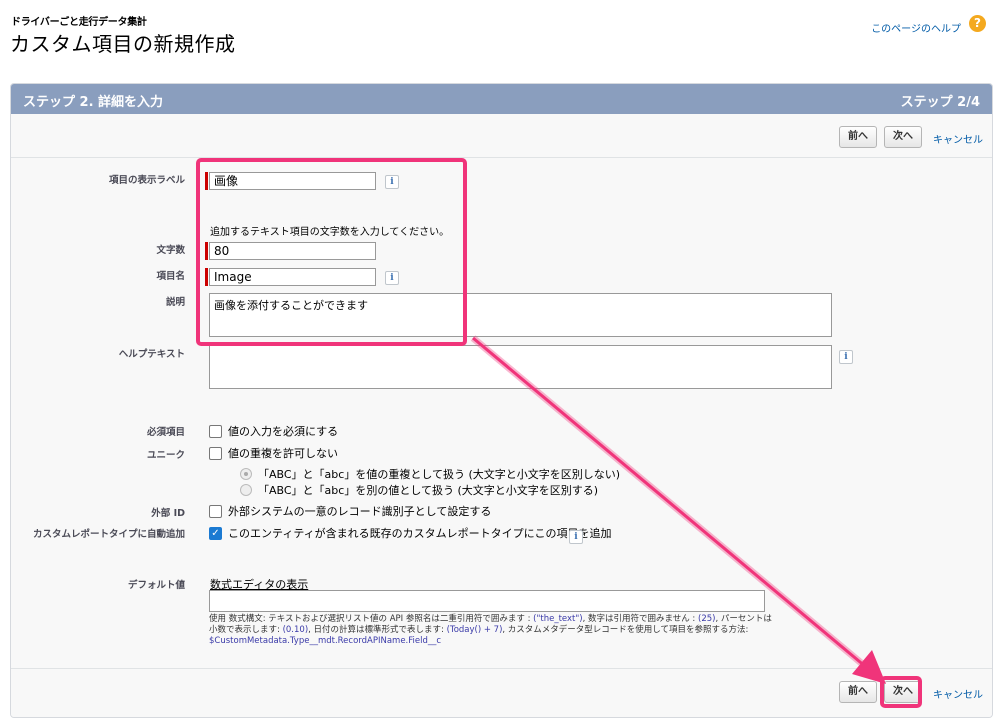 The height and width of the screenshot is (725, 999). I want to click on highlight-box-next, so click(901, 692).